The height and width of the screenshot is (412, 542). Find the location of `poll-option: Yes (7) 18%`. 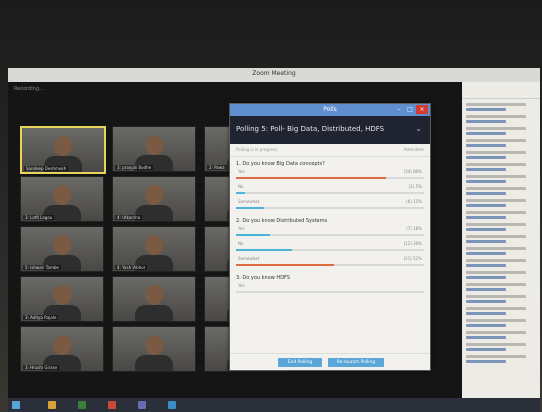

poll-option: Yes (7) 18% is located at coordinates (330, 233).